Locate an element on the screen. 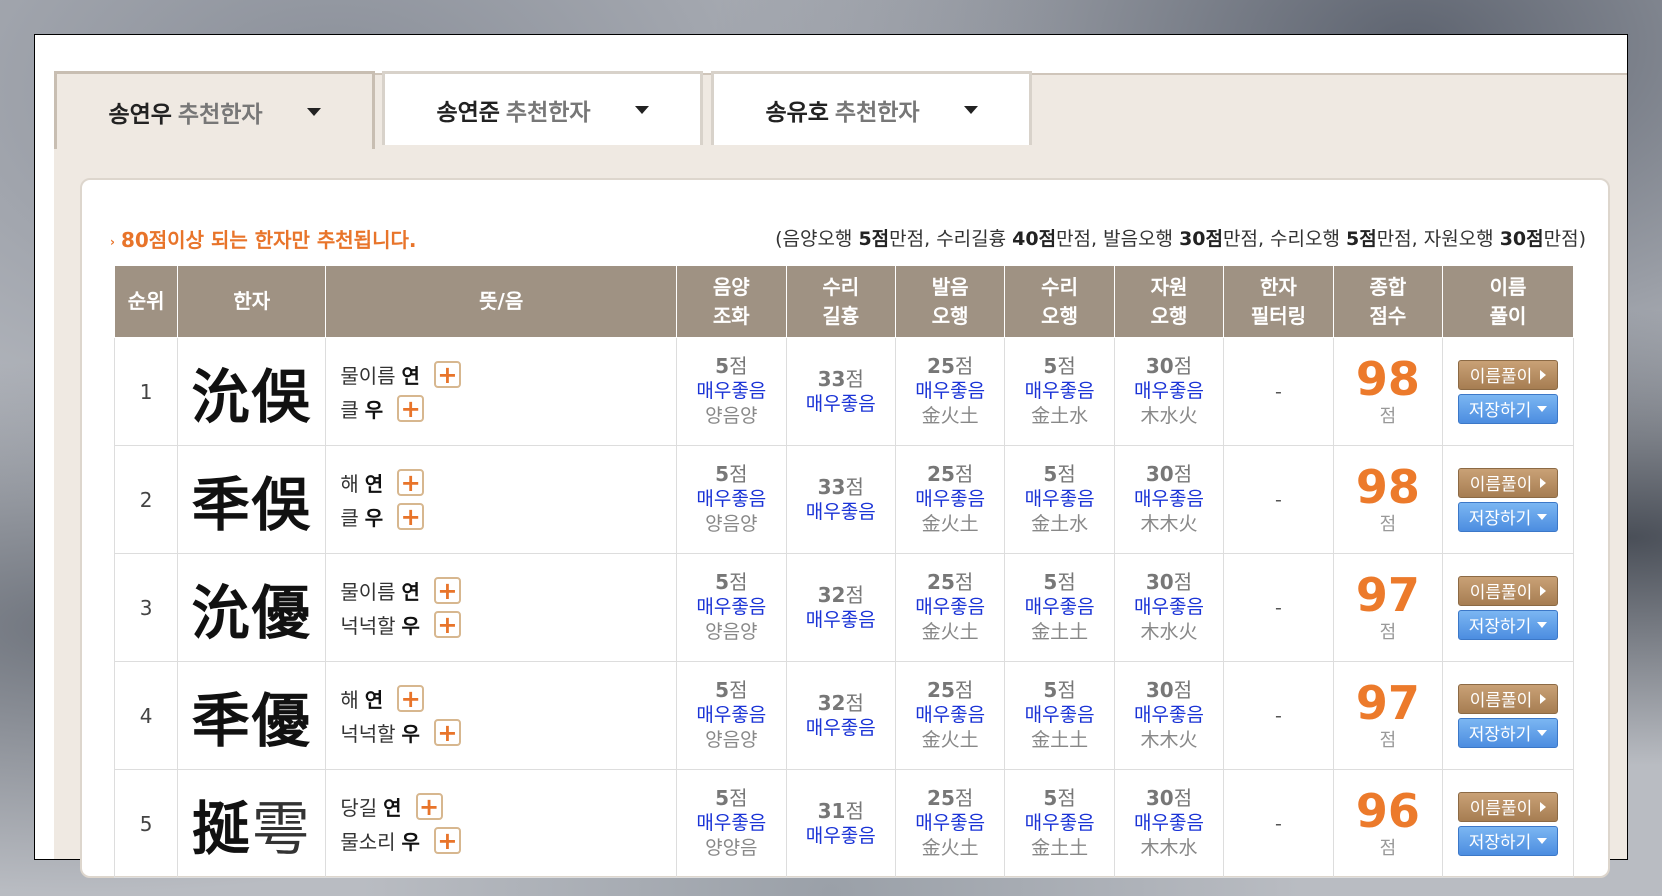  hanja-cell: 秊優 is located at coordinates (252, 715).